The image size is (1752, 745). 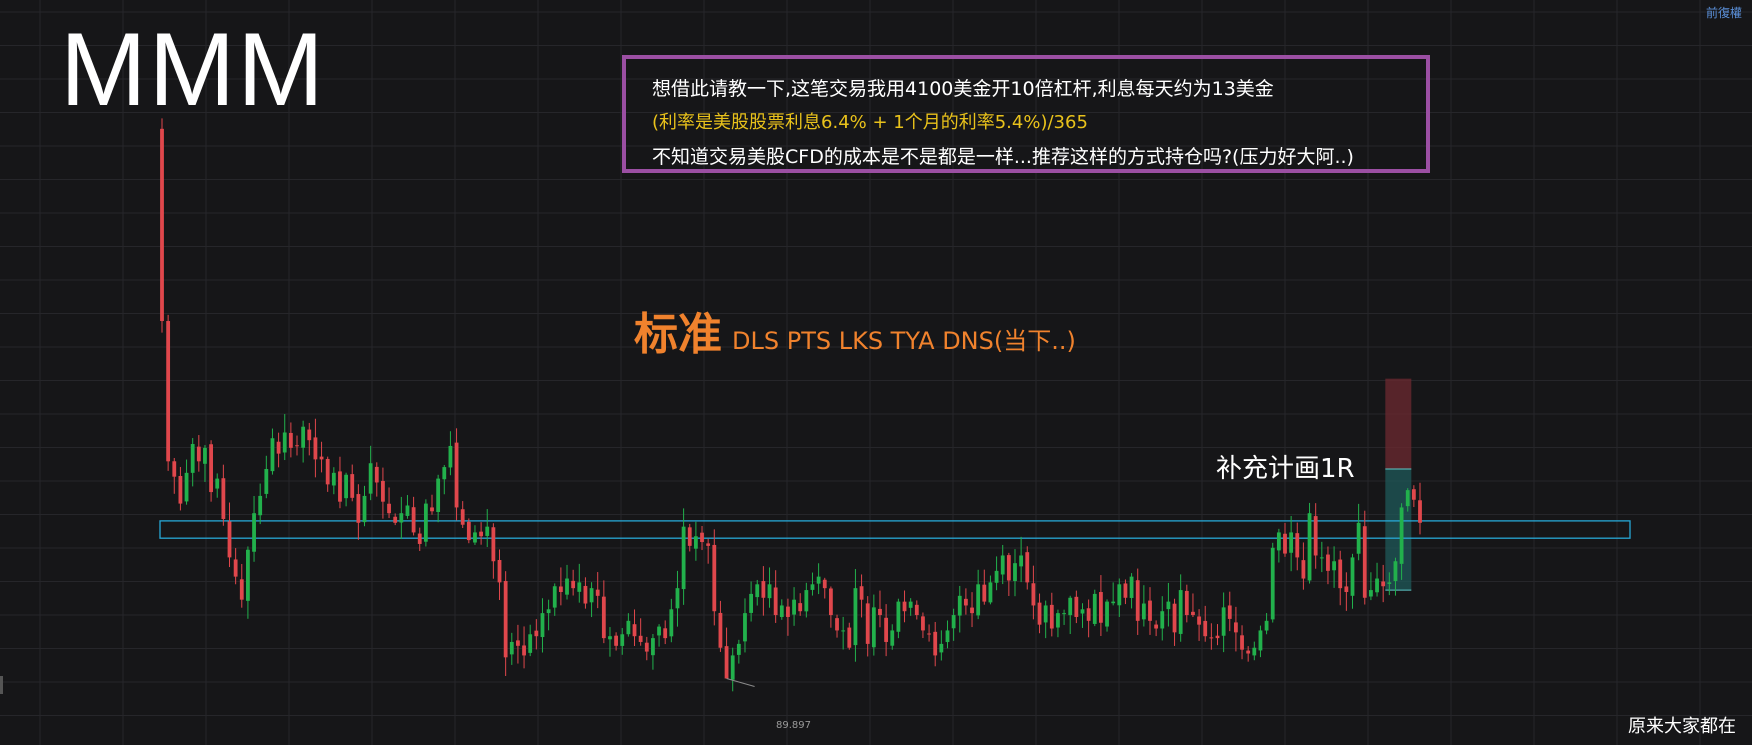 What do you see at coordinates (1398, 530) in the screenshot?
I see `take-profit-zone` at bounding box center [1398, 530].